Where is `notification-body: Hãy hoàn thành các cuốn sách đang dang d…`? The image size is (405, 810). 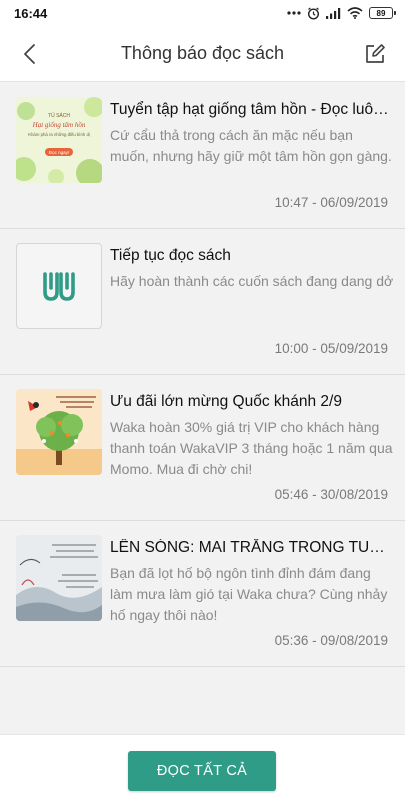
notification-body: Hãy hoàn thành các cuốn sách đang dang d… is located at coordinates (252, 281).